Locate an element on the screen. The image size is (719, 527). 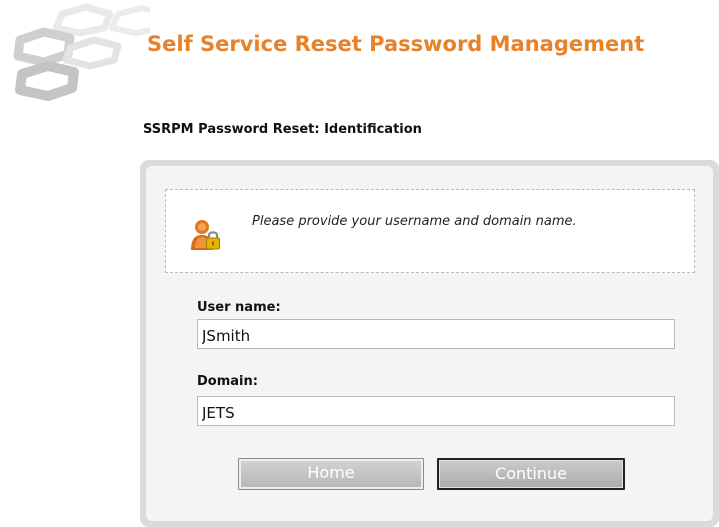
continue-button: Continue is located at coordinates (531, 474).